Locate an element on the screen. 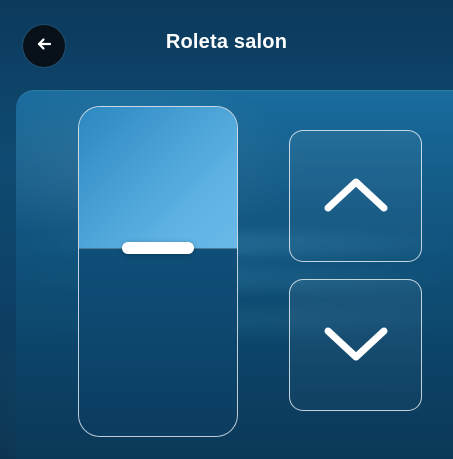 This screenshot has height=459, width=453. blind-down-button is located at coordinates (355, 345).